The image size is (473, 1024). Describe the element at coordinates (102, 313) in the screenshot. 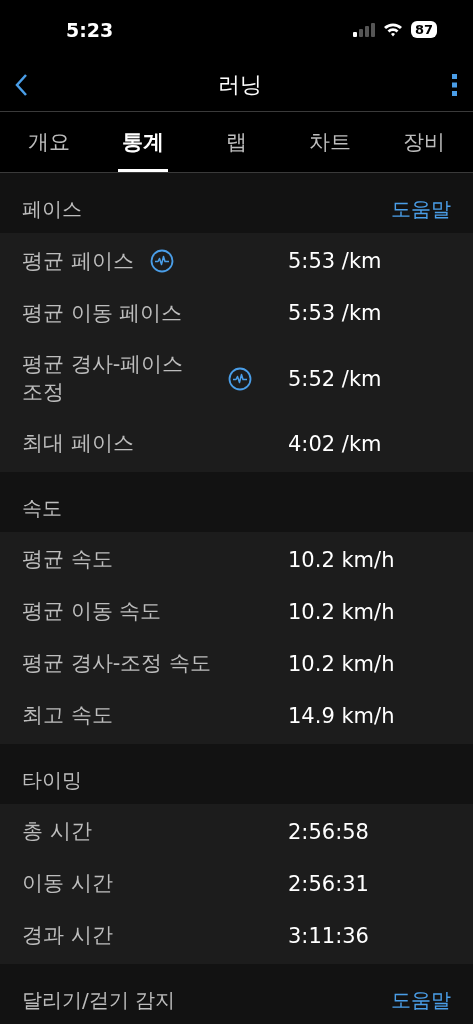

I see `stat-label: 평균 이동 페이스` at that location.